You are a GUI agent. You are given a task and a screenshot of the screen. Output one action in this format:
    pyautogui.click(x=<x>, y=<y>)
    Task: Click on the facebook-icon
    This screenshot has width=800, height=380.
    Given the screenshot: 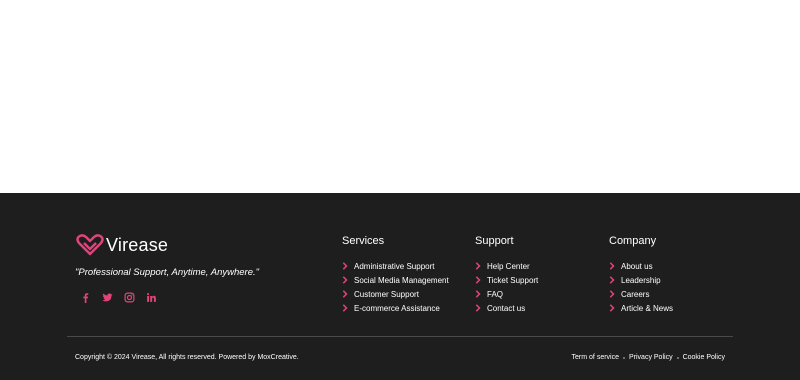 What is the action you would take?
    pyautogui.click(x=85, y=297)
    